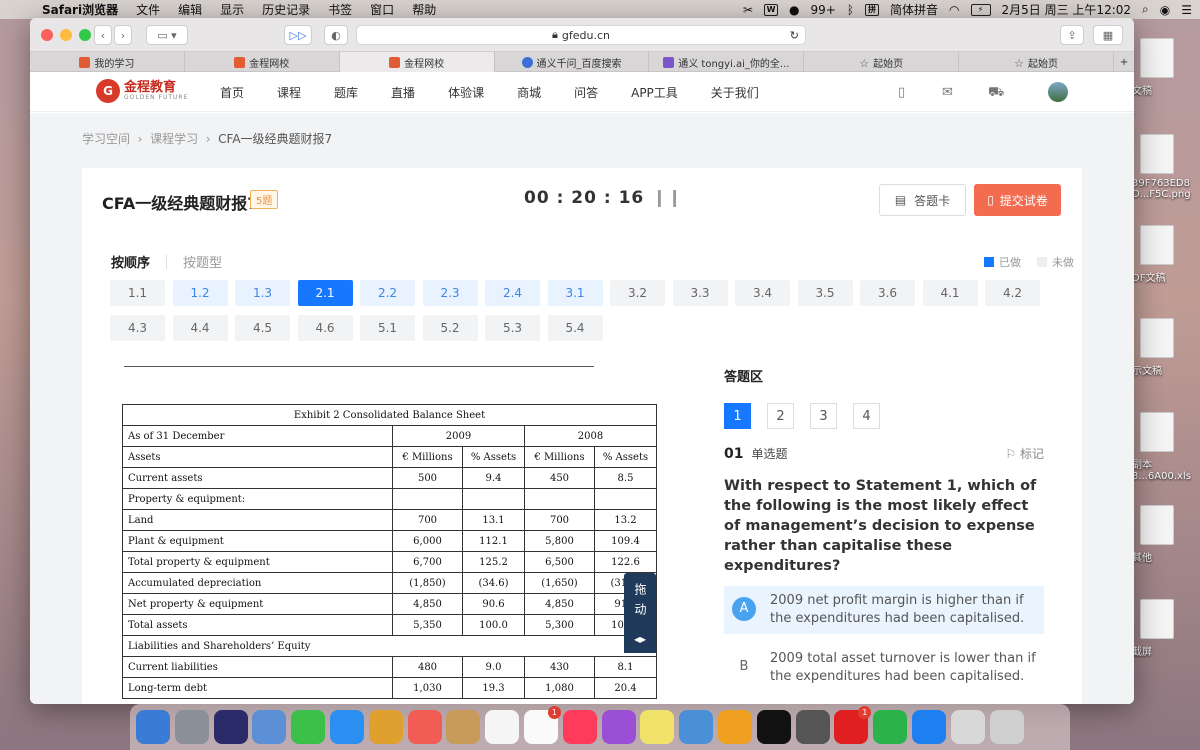  What do you see at coordinates (950, 293) in the screenshot?
I see `question-button: 4.1` at bounding box center [950, 293].